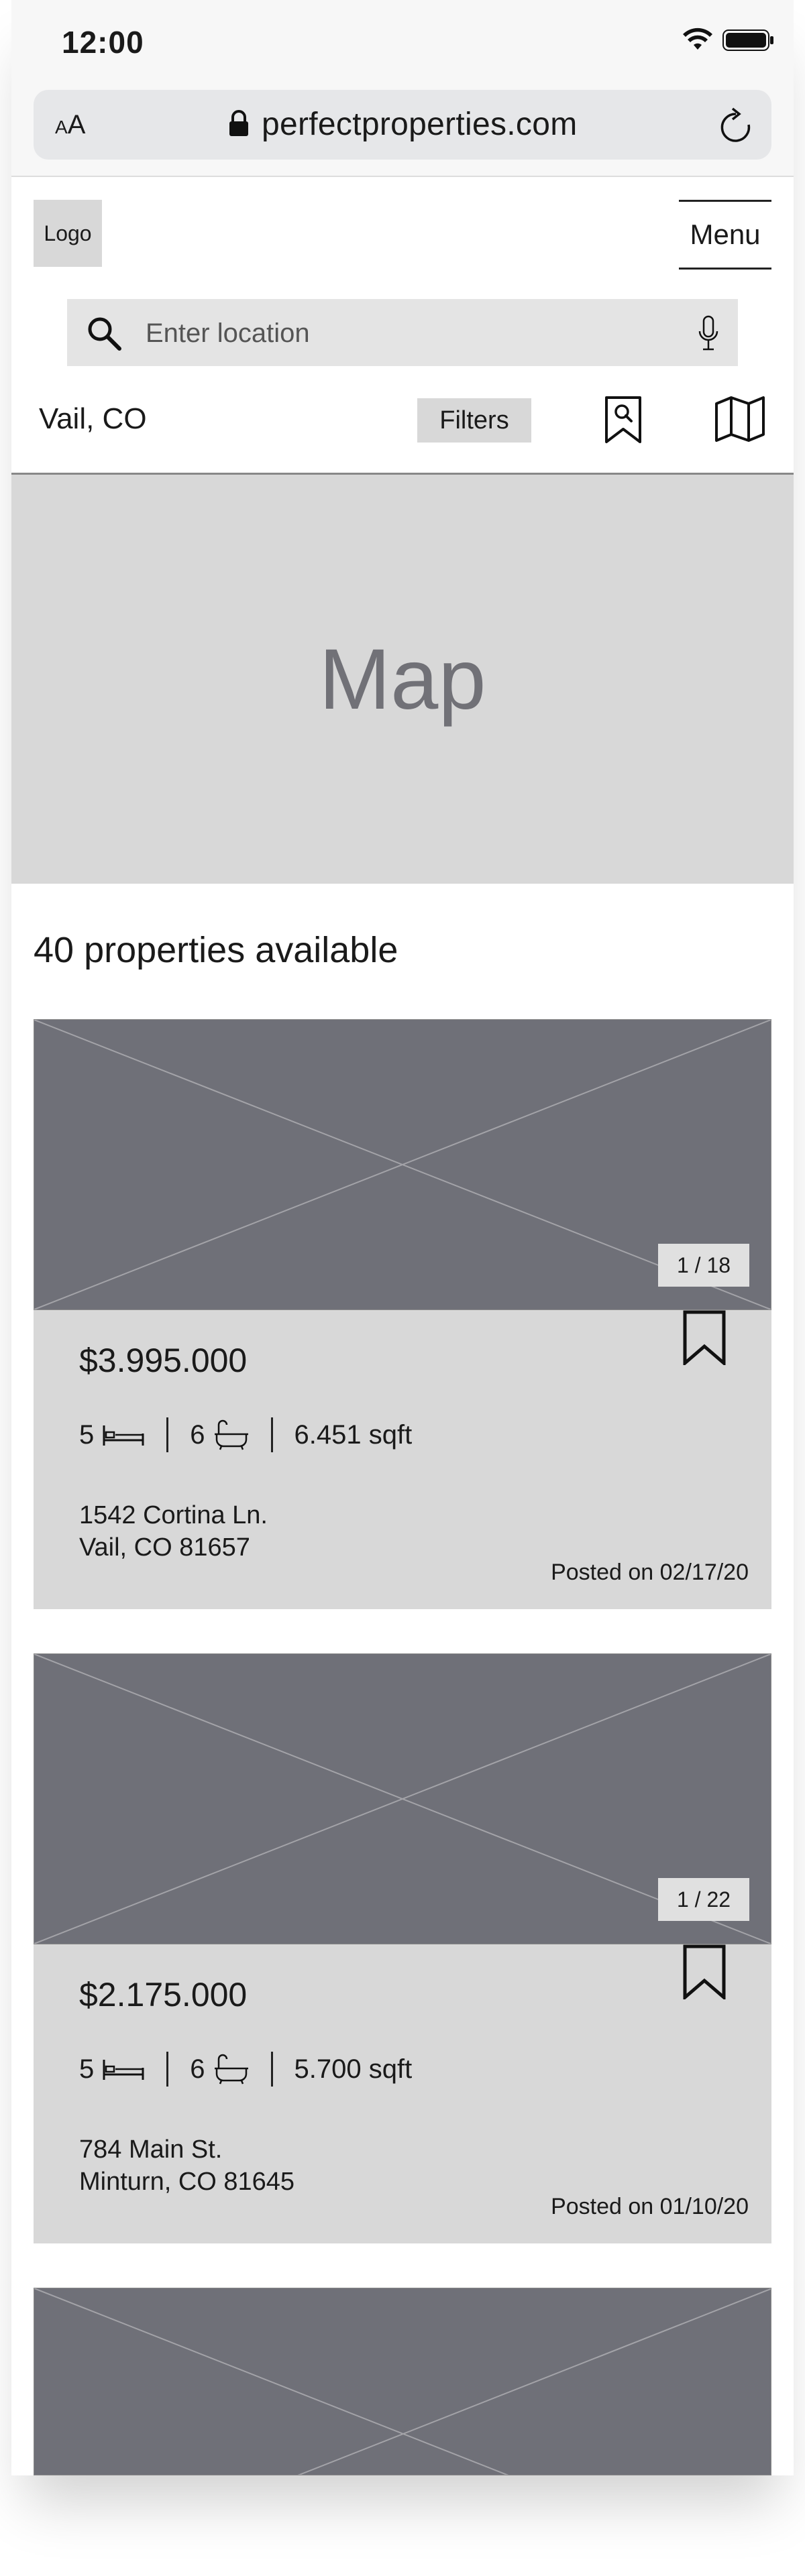 This screenshot has width=805, height=2576. Describe the element at coordinates (650, 2206) in the screenshot. I see `posted-date: Posted on 01/10/20` at that location.